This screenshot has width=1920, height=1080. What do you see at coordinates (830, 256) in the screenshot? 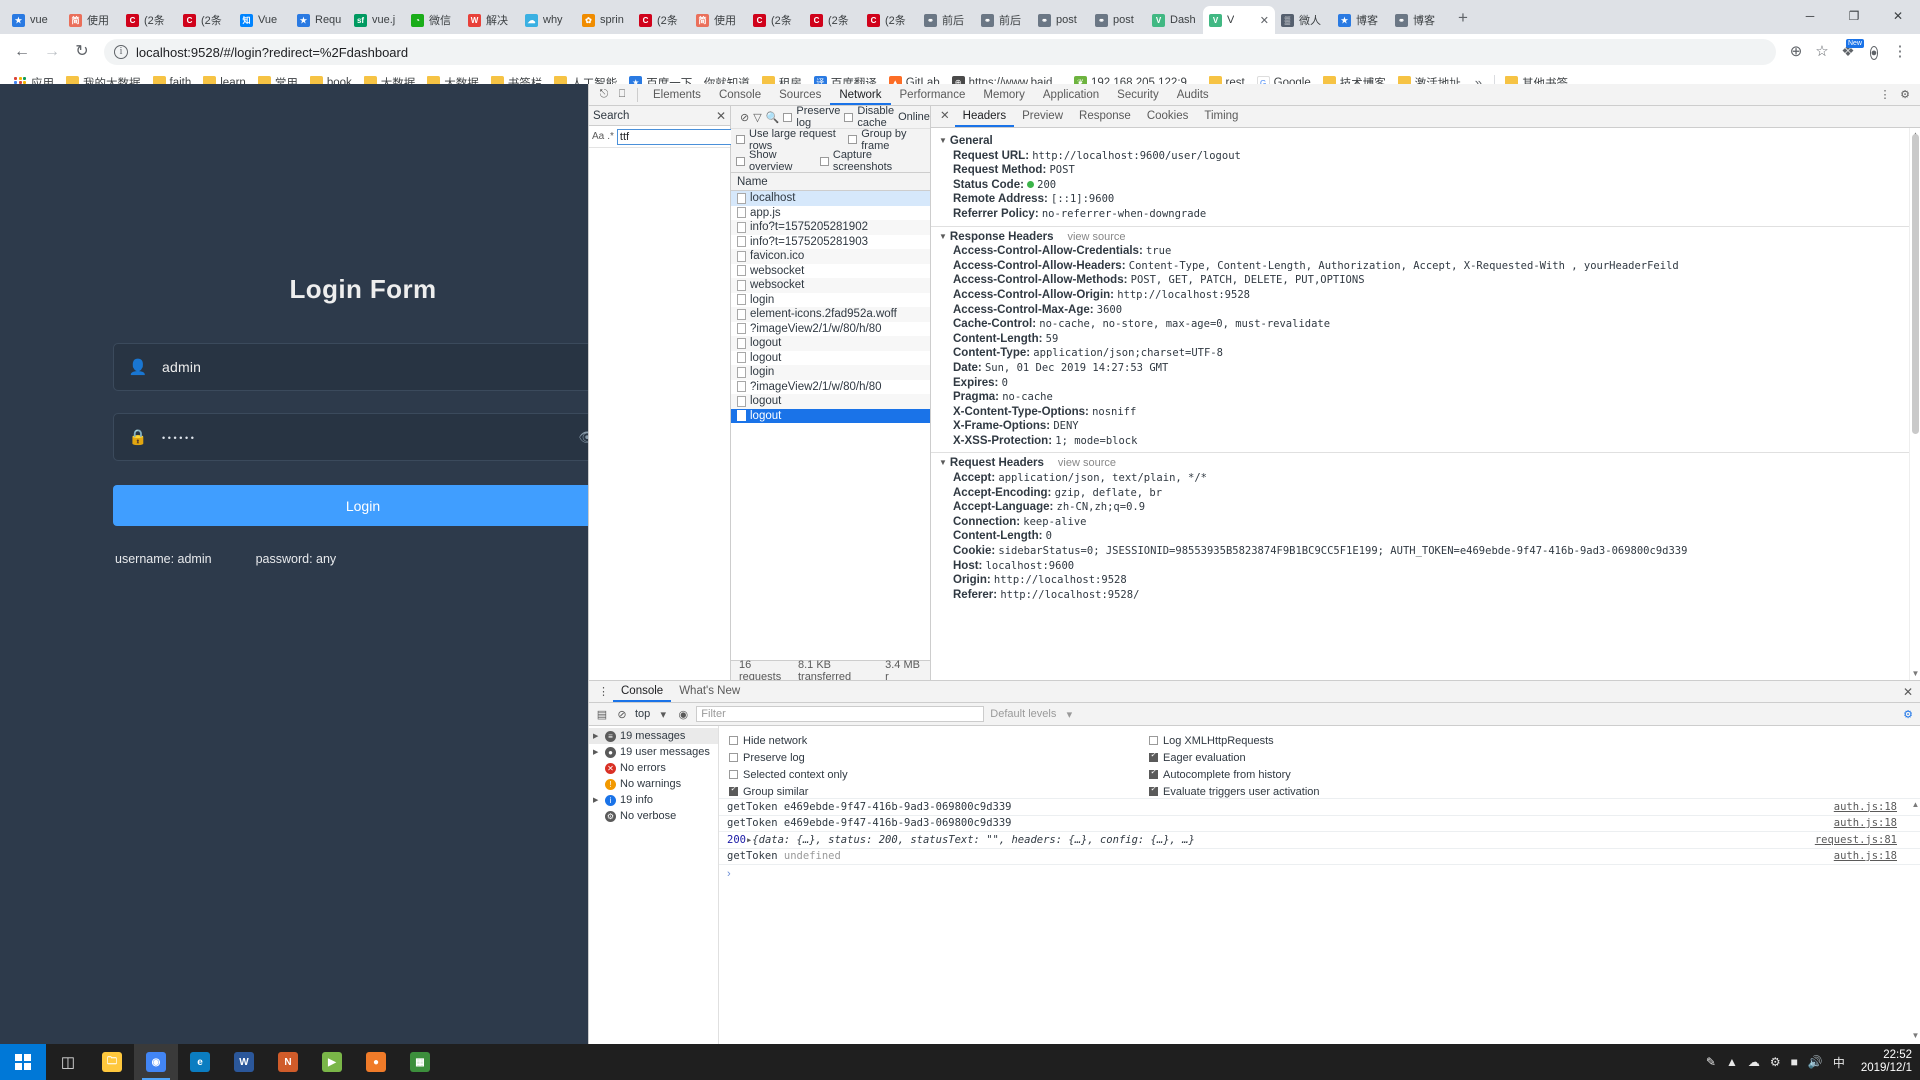
I see `request-row: favicon.ico` at bounding box center [830, 256].